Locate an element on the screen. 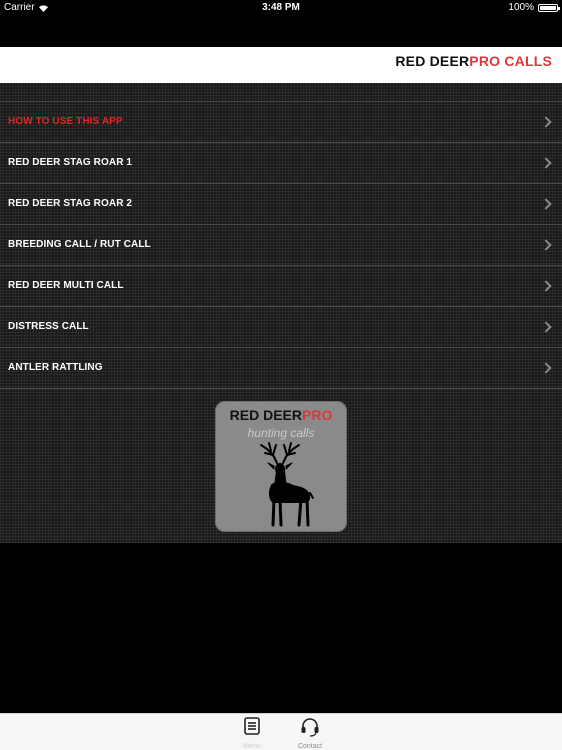 The height and width of the screenshot is (750, 562). page-title-part2: PRO CALLS is located at coordinates (510, 61).